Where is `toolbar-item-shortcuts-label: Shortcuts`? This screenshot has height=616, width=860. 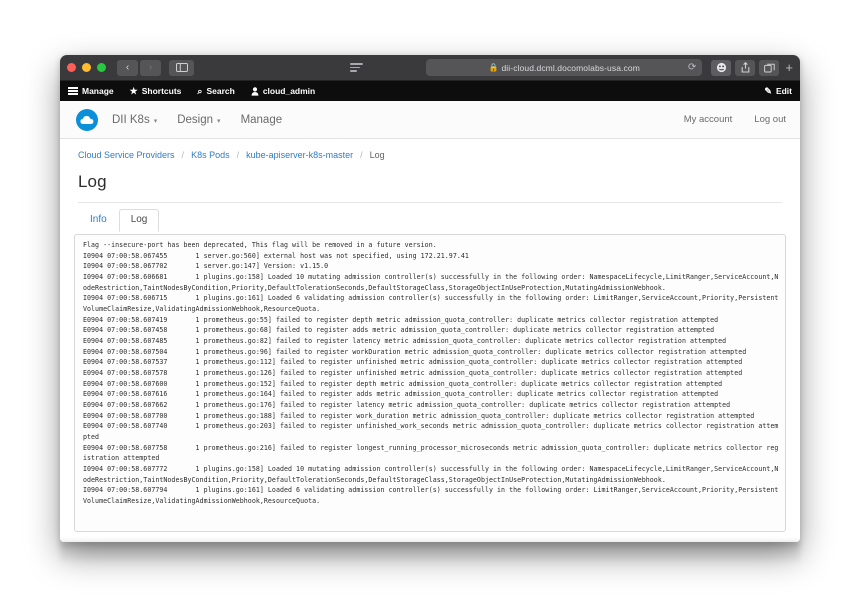
toolbar-item-shortcuts-label: Shortcuts is located at coordinates (161, 91).